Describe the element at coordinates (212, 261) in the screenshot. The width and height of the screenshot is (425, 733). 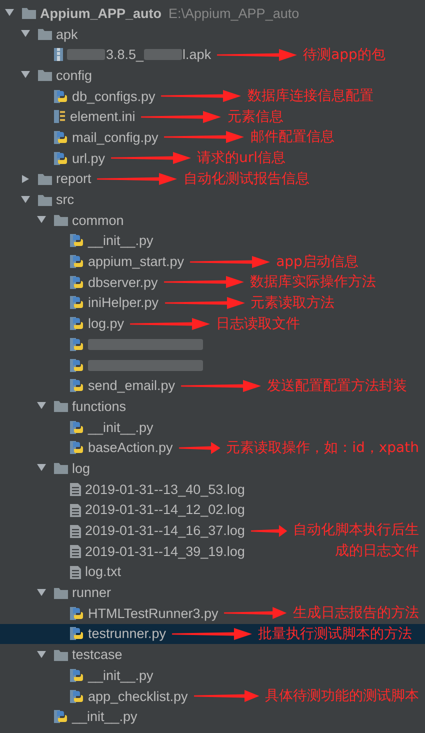
I see `tree-row: appium_start.py app启动信息` at that location.